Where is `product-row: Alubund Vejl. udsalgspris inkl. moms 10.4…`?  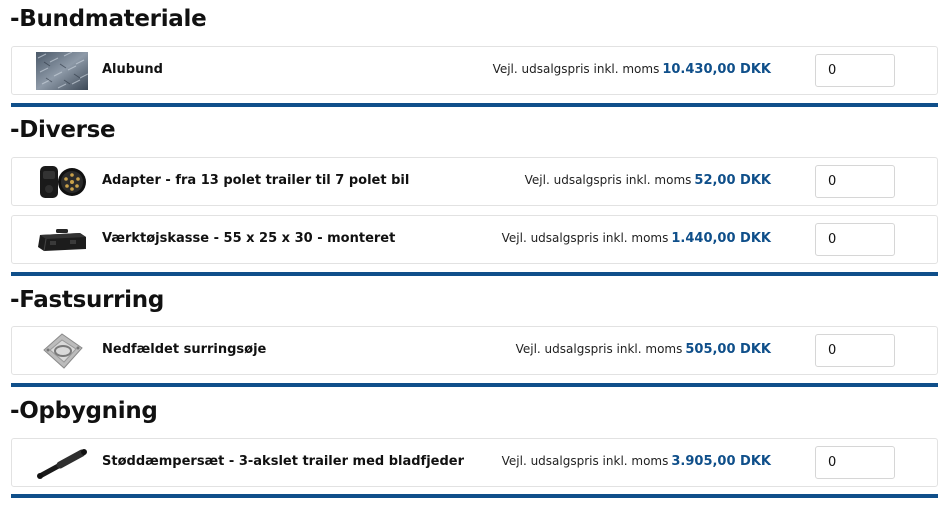
product-row: Alubund Vejl. udsalgspris inkl. moms 10.4… is located at coordinates (474, 70).